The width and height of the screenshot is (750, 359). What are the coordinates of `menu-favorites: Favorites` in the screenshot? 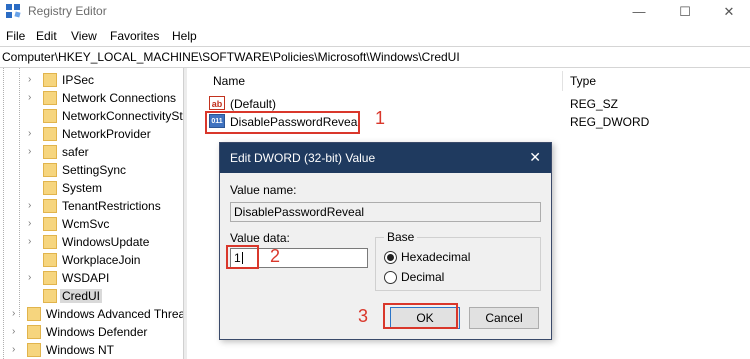 It's located at (134, 36).